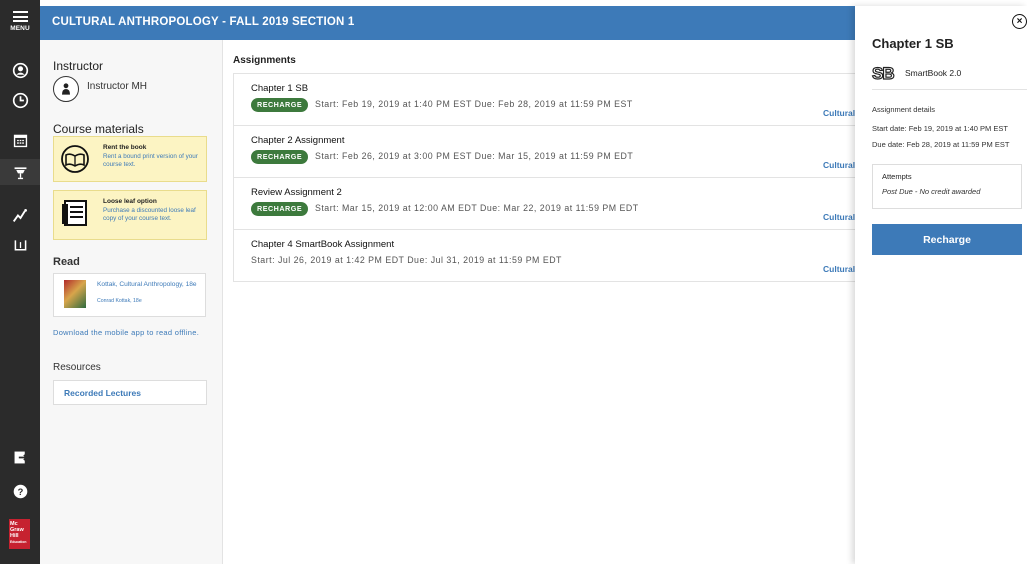 This screenshot has width=1027, height=564. Describe the element at coordinates (98, 129) in the screenshot. I see `course-materials-heading: Course materials` at that location.